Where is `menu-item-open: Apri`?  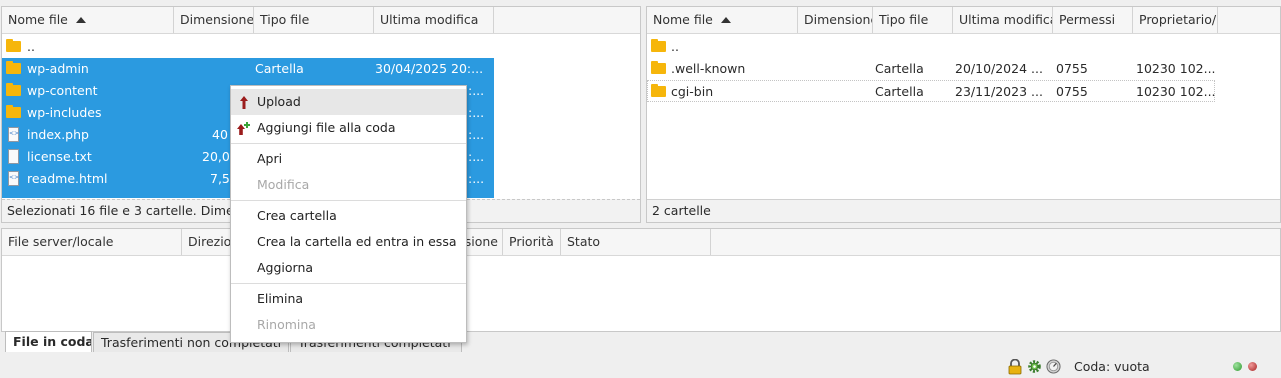 menu-item-open: Apri is located at coordinates (348, 159).